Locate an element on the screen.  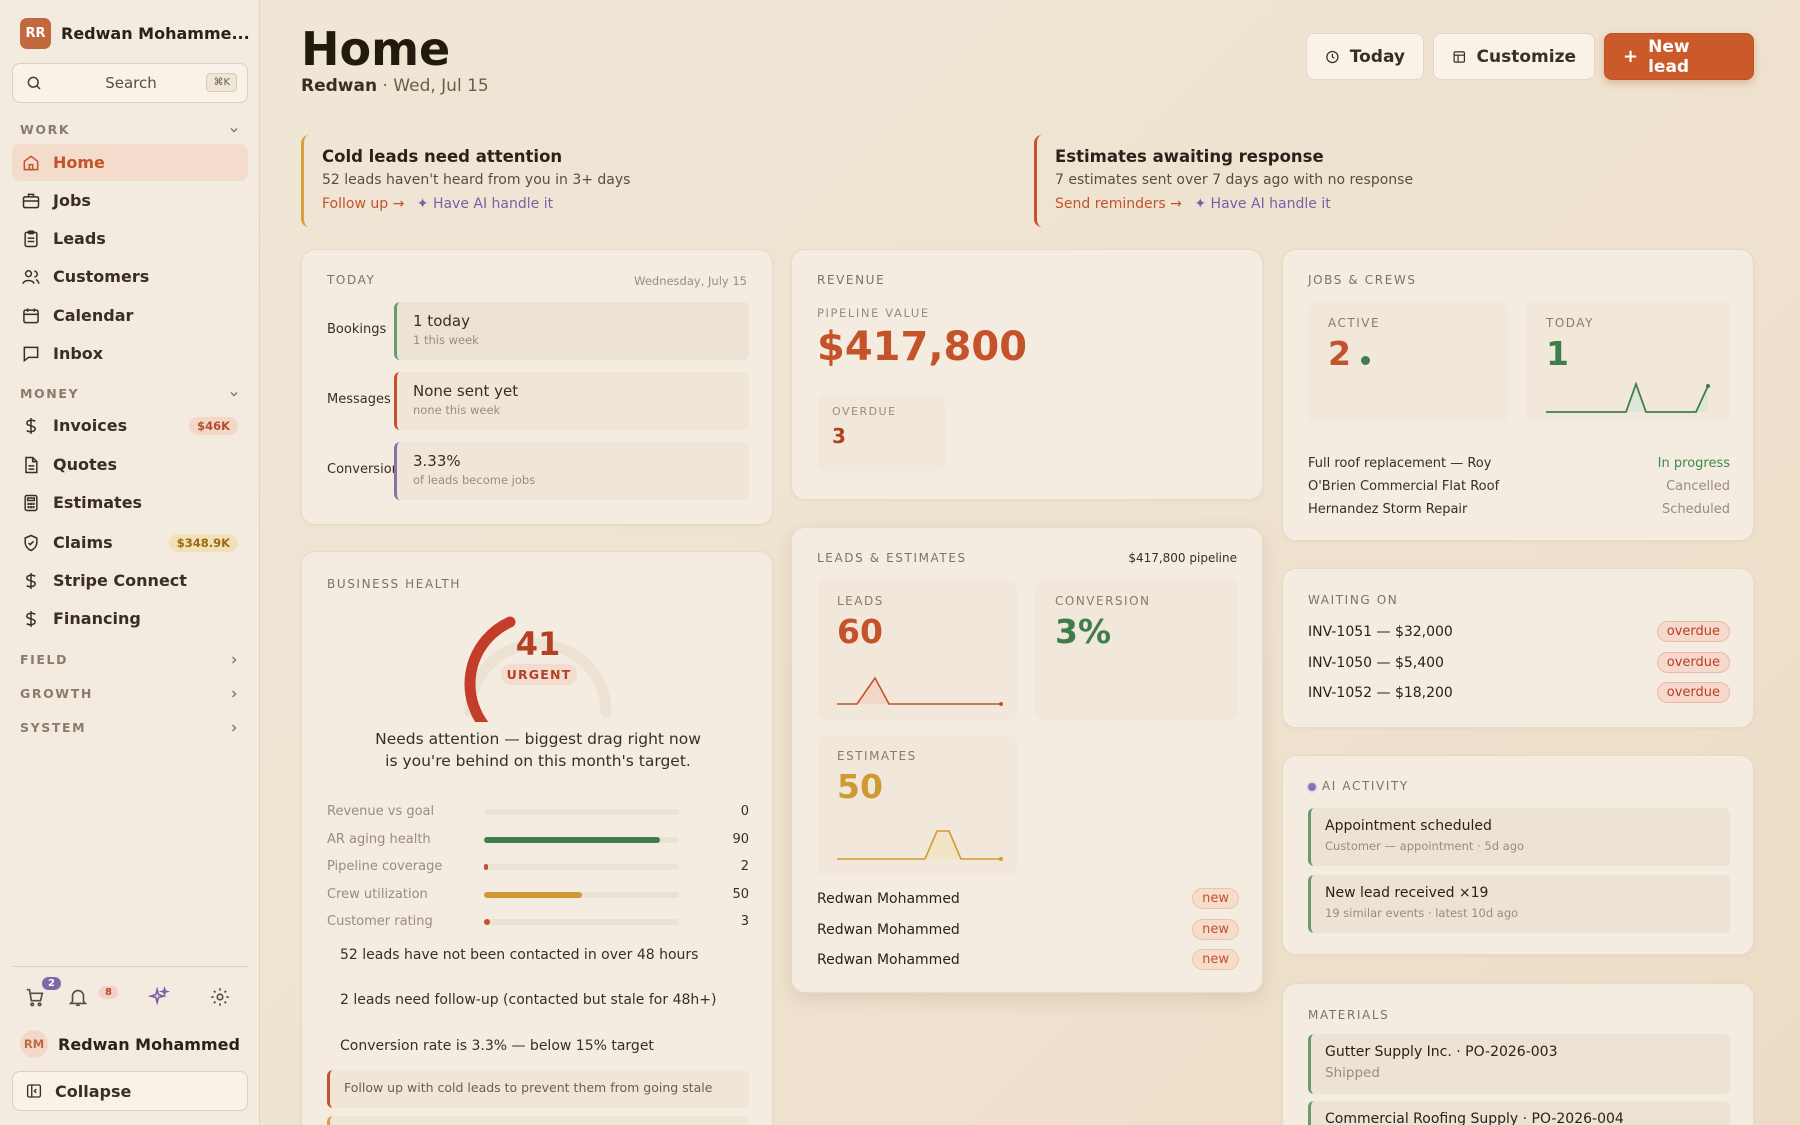
material-order: Gutter Supply Inc. · PO-2026-003 Shipped is located at coordinates (1519, 1064).